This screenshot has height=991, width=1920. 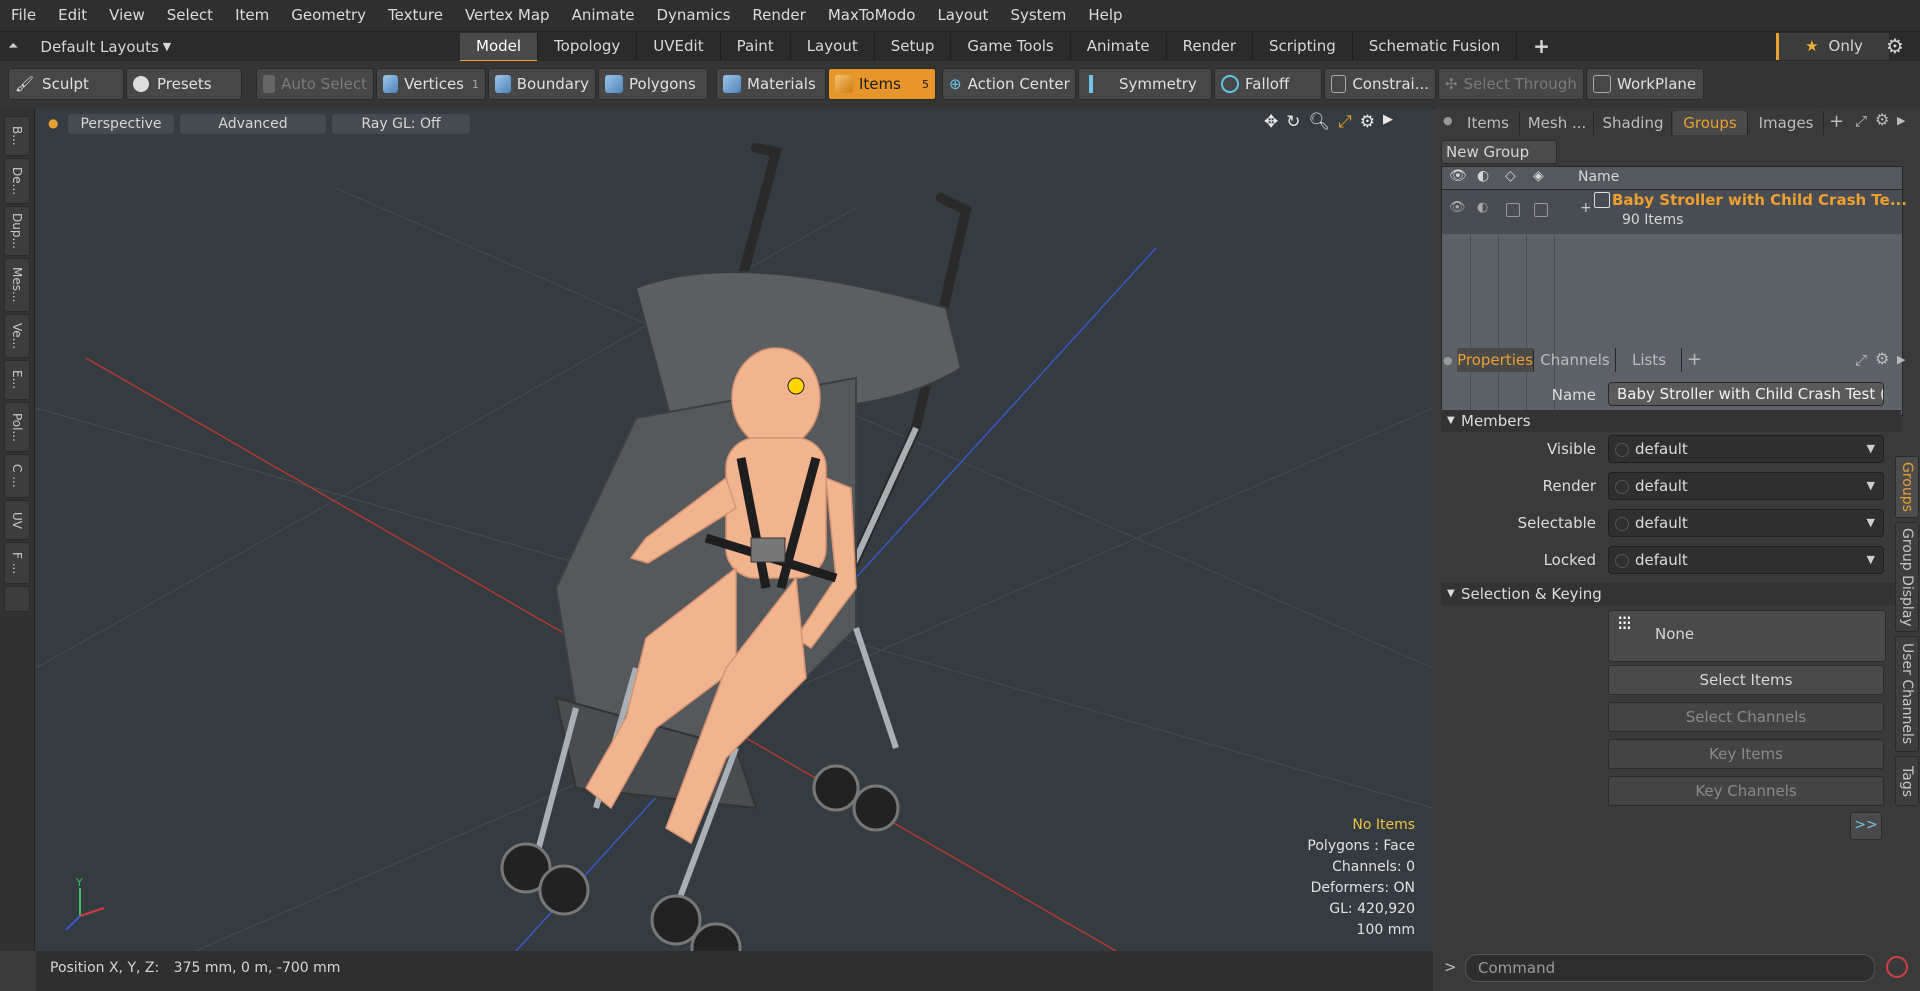 I want to click on symmetry-button: Symmetry, so click(x=1145, y=84).